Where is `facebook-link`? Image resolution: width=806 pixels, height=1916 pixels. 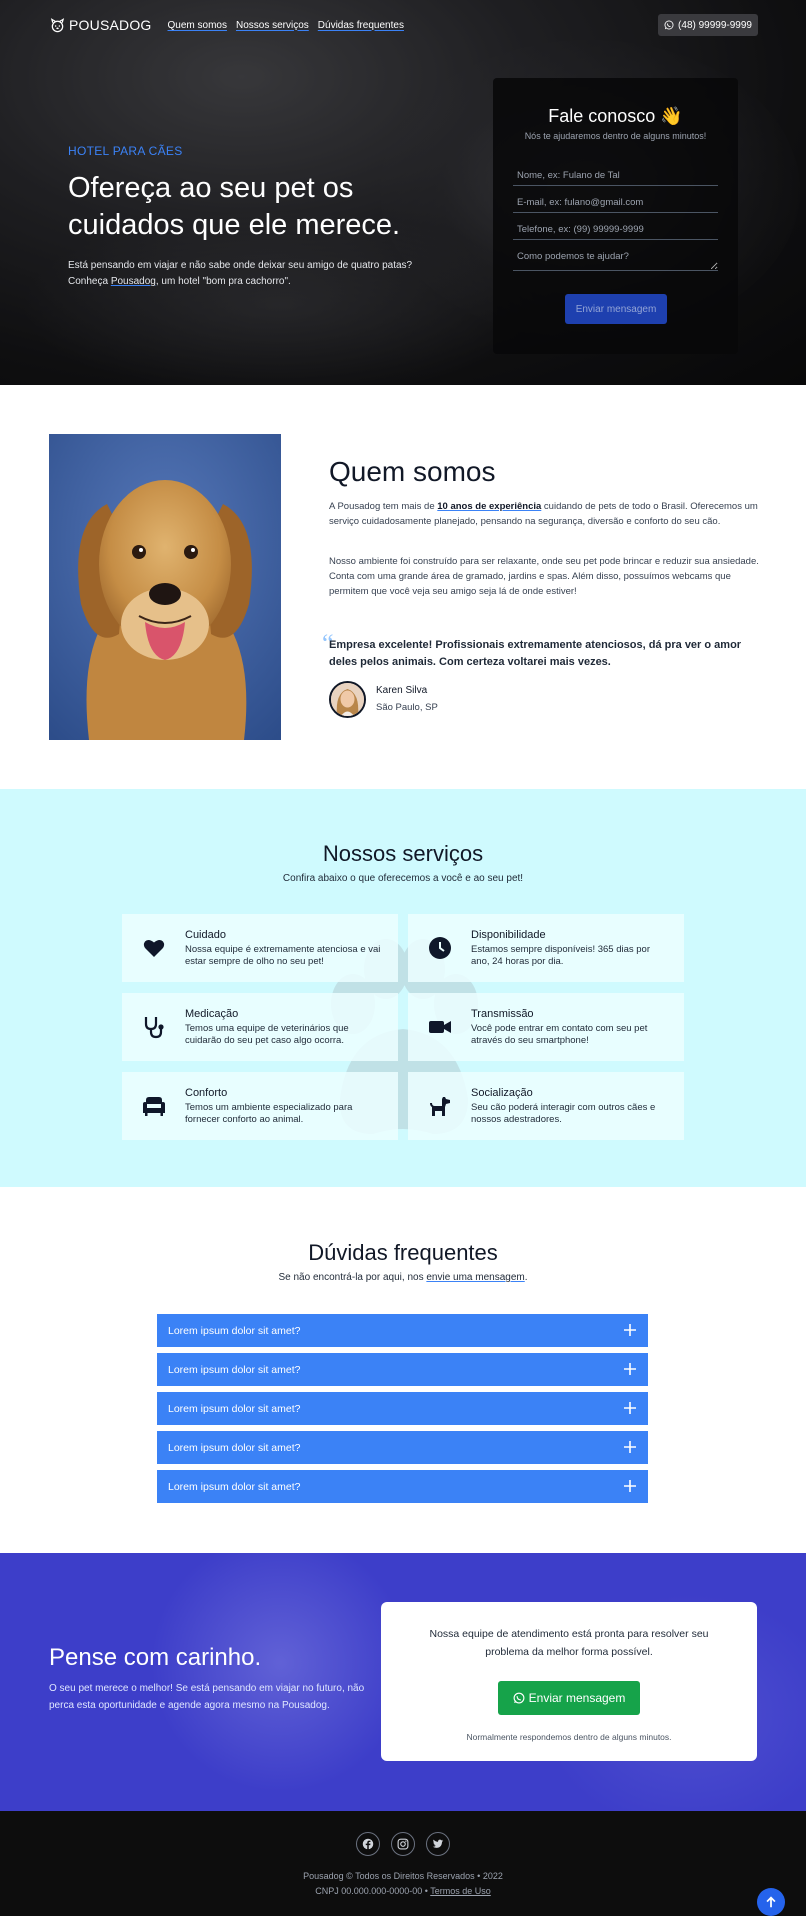
facebook-link is located at coordinates (368, 1844).